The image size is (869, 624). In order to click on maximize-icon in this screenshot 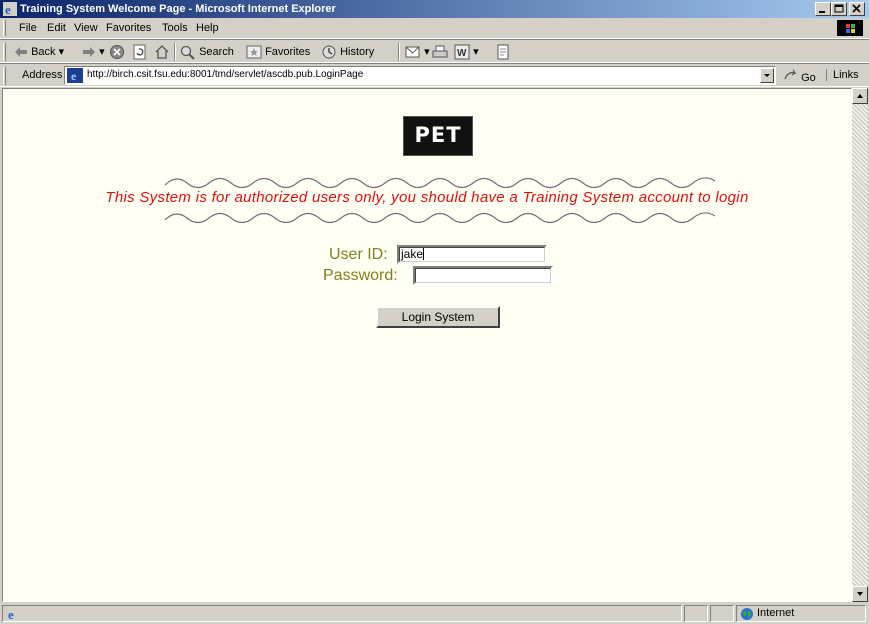, I will do `click(839, 8)`.